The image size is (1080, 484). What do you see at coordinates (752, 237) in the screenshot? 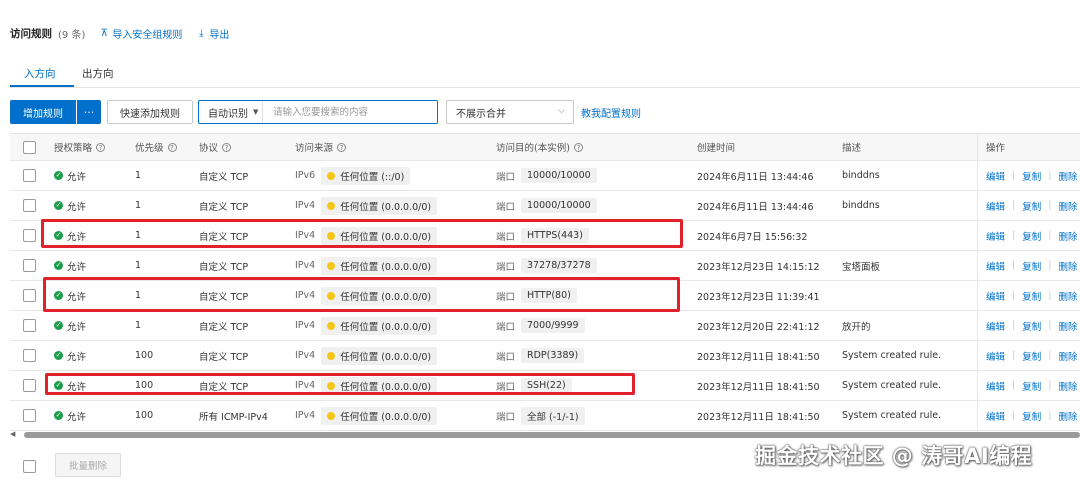
I see `created-time-cell: 2024年6月7日 15:56:32` at bounding box center [752, 237].